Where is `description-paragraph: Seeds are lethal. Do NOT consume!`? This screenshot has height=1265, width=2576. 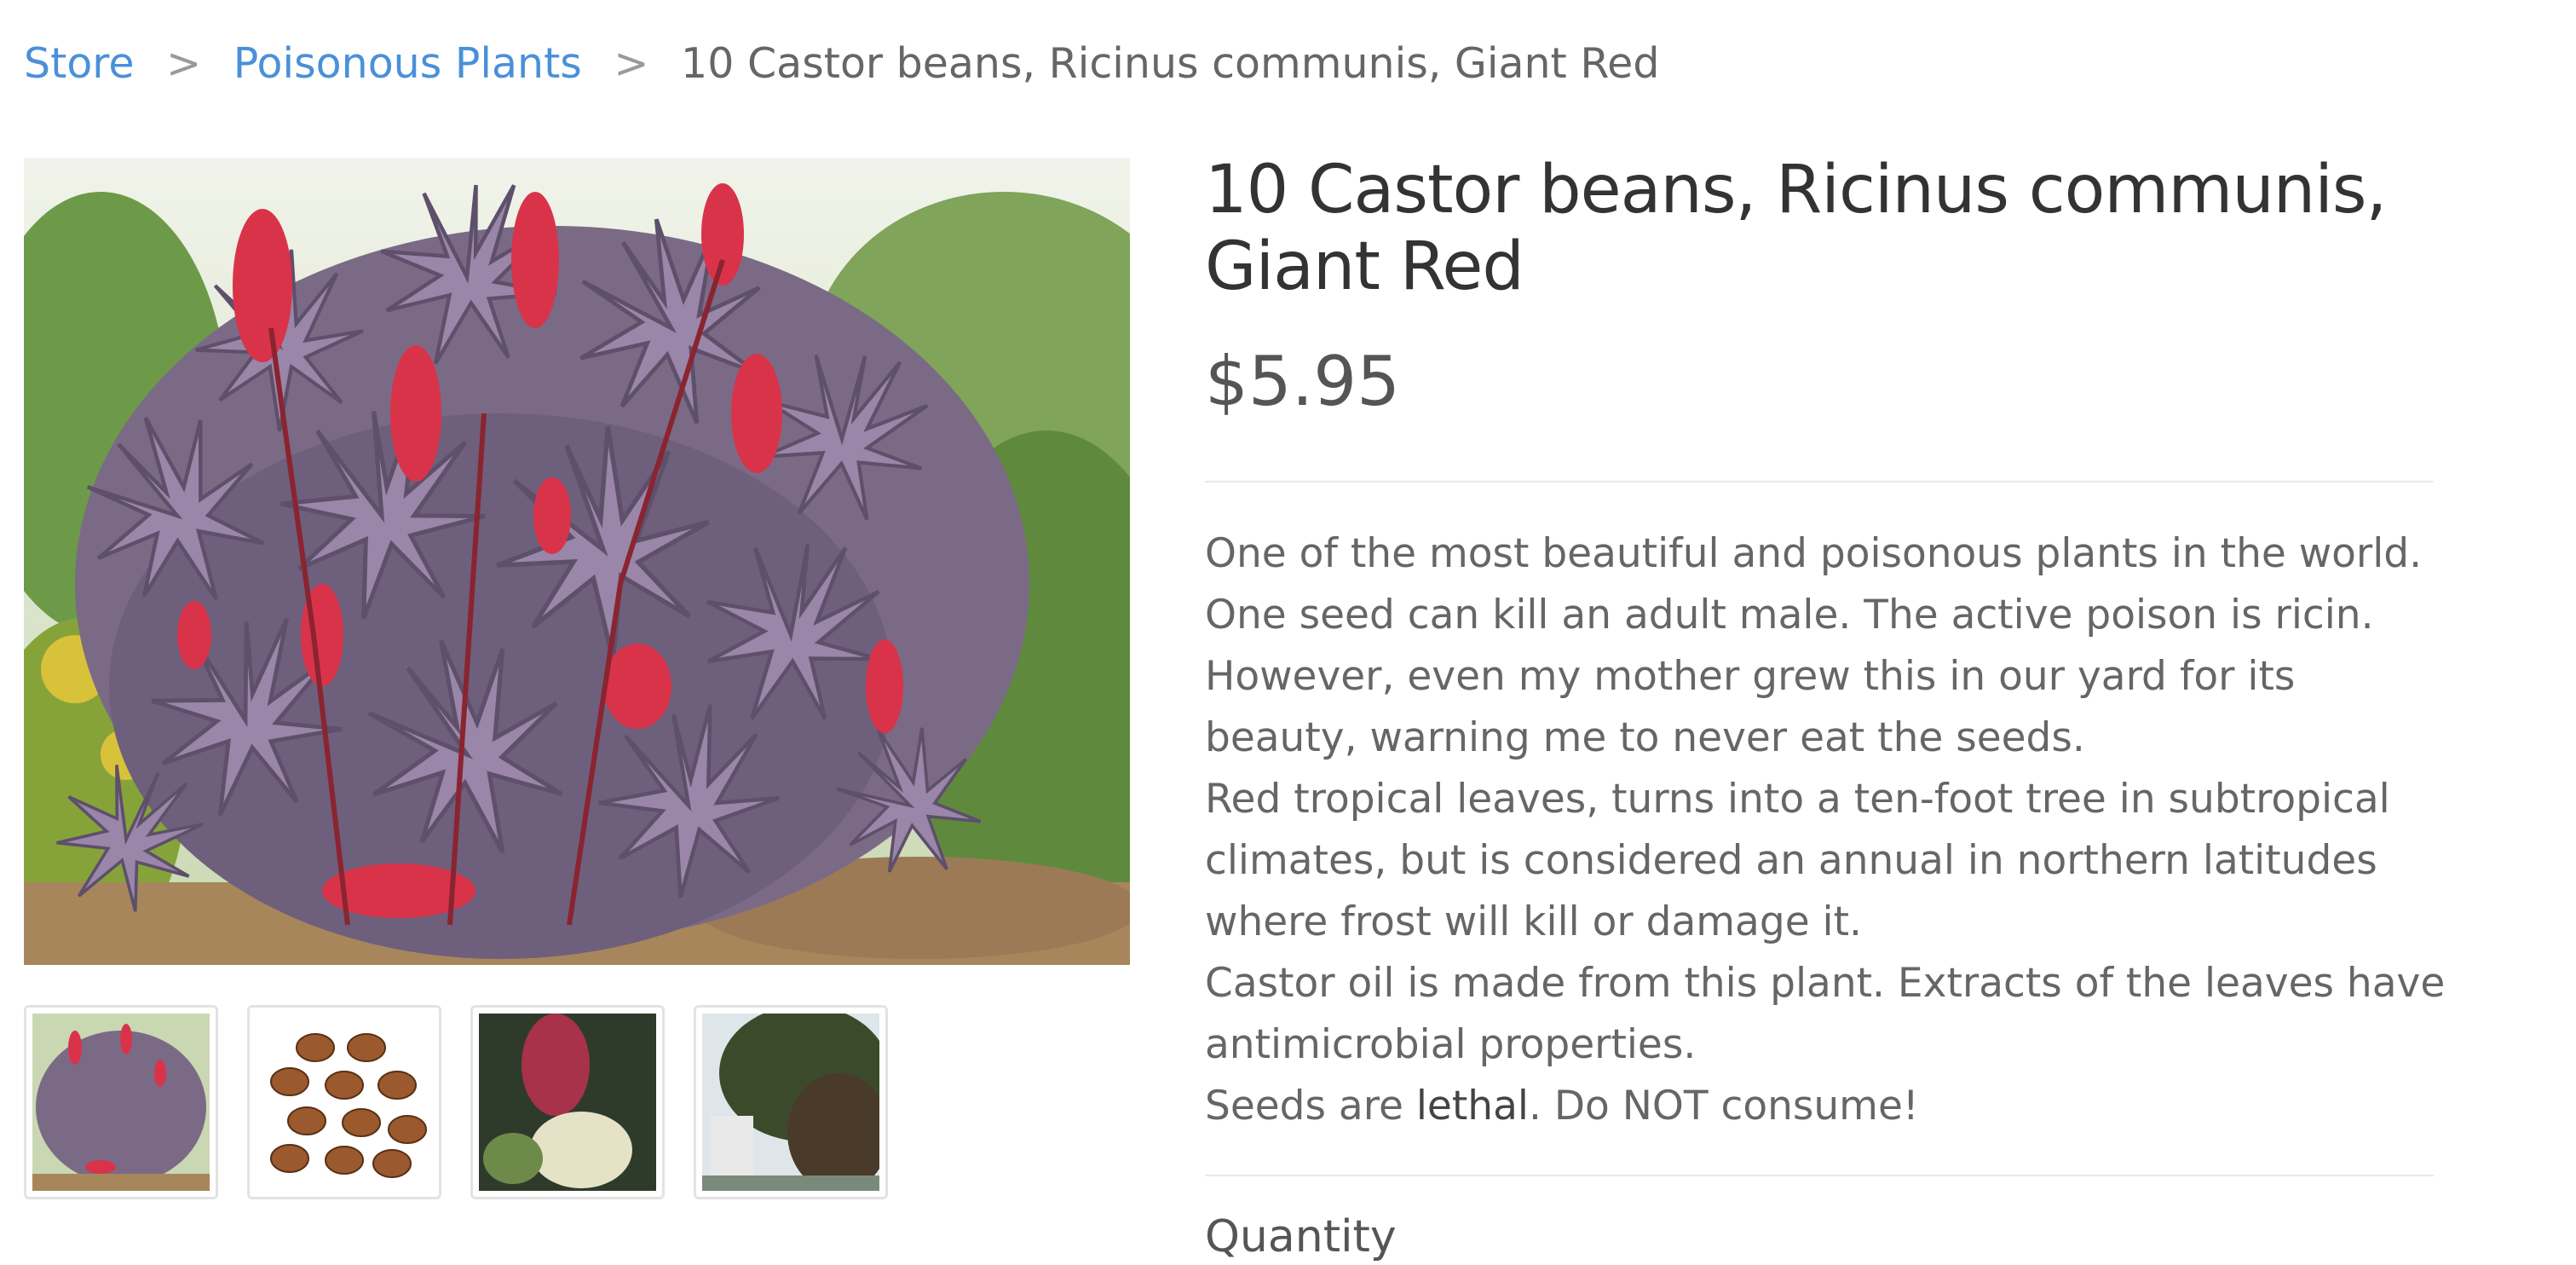 description-paragraph: Seeds are lethal. Do NOT consume! is located at coordinates (1827, 1107).